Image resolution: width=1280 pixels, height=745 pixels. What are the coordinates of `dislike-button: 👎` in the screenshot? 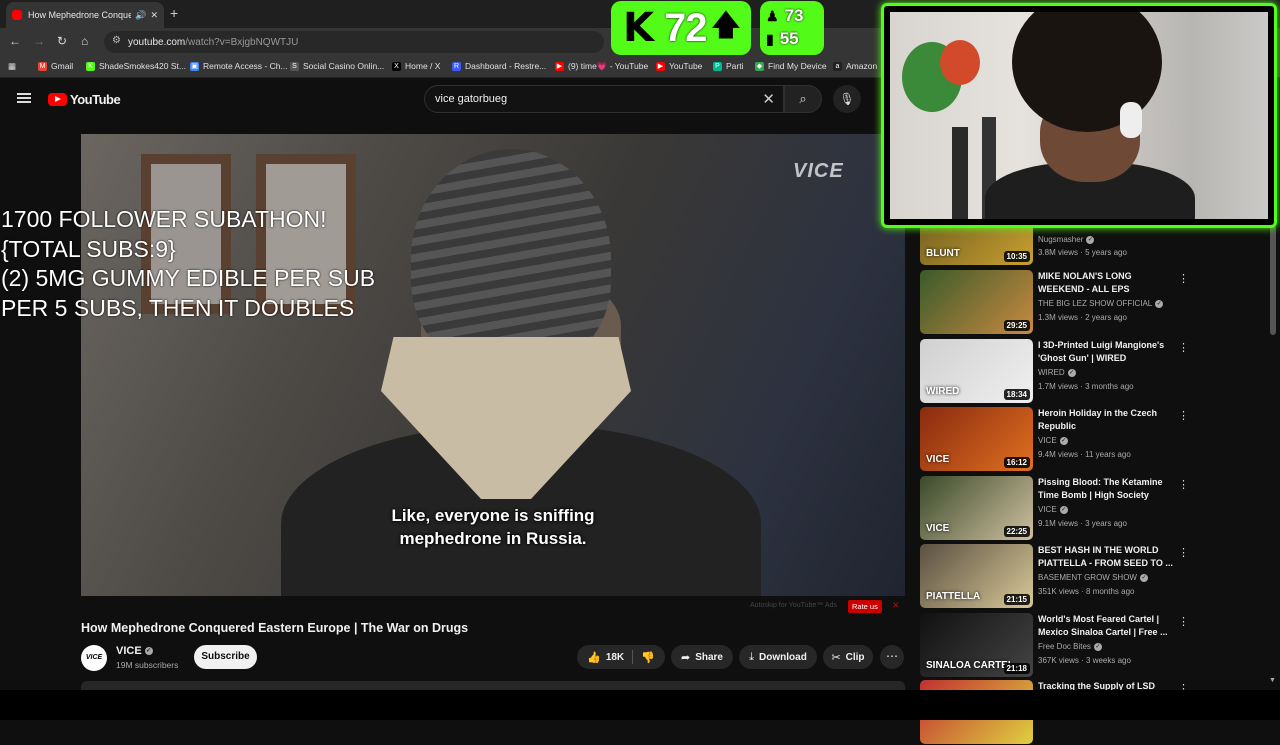 It's located at (648, 657).